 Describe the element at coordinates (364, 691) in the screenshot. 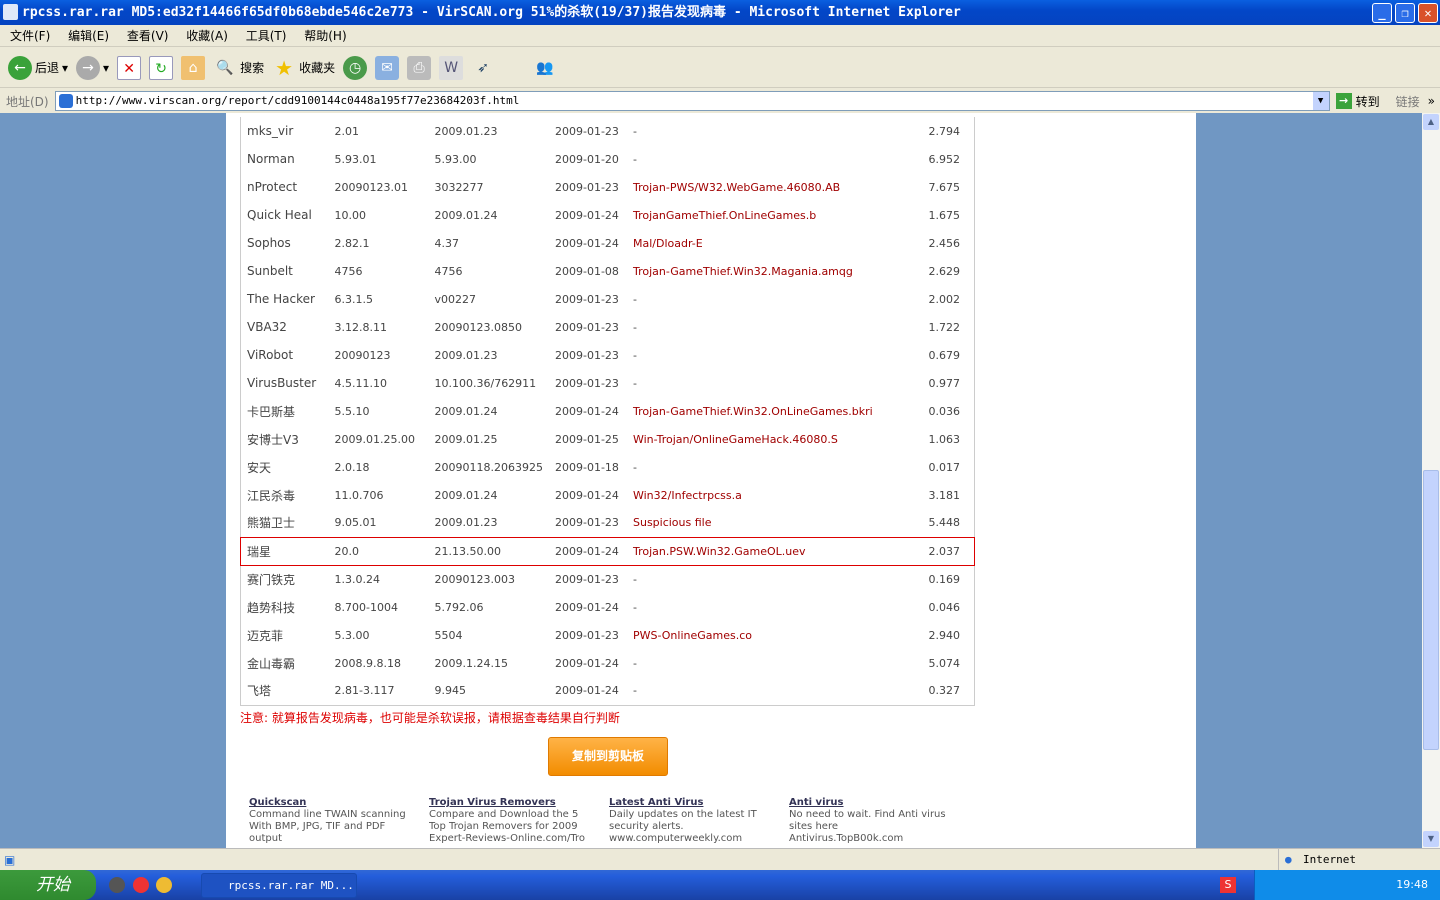

I see `engine-version: 2.81-3.117` at that location.